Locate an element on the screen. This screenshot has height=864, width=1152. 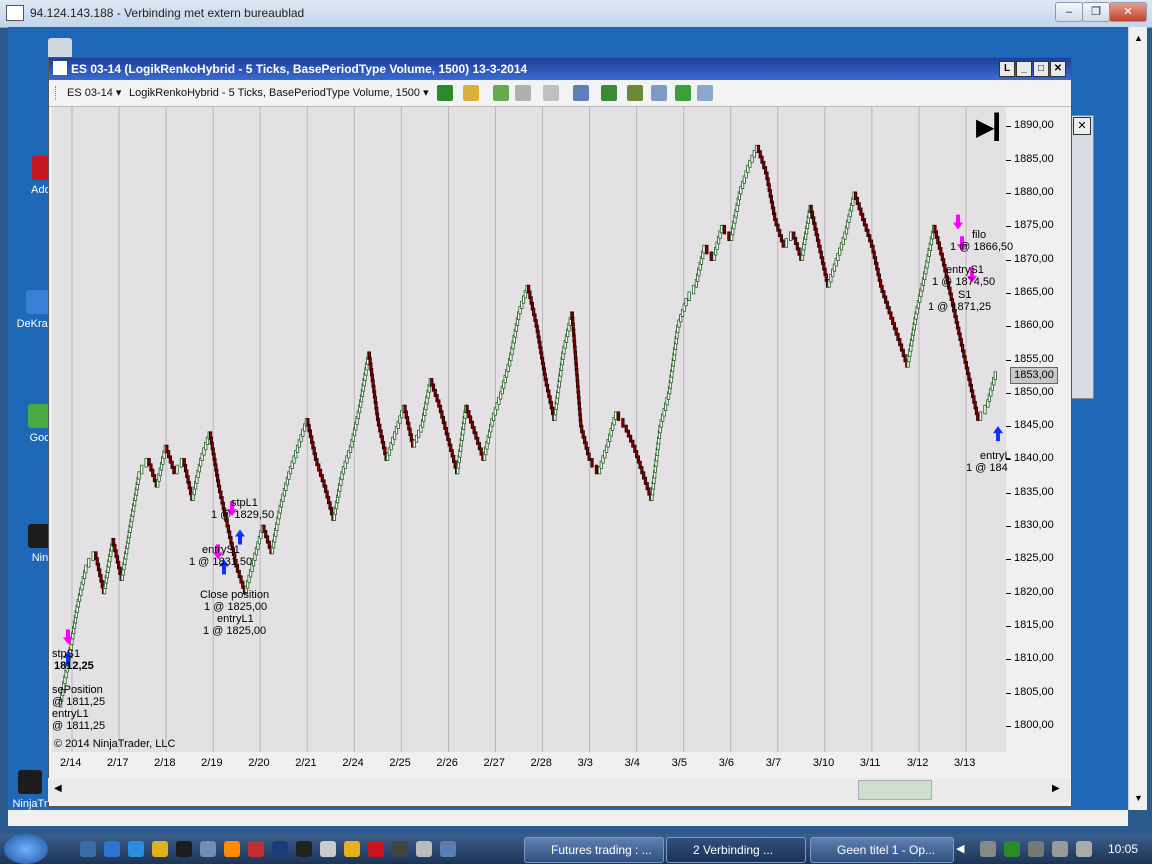
link-button: L is located at coordinates (1007, 69).